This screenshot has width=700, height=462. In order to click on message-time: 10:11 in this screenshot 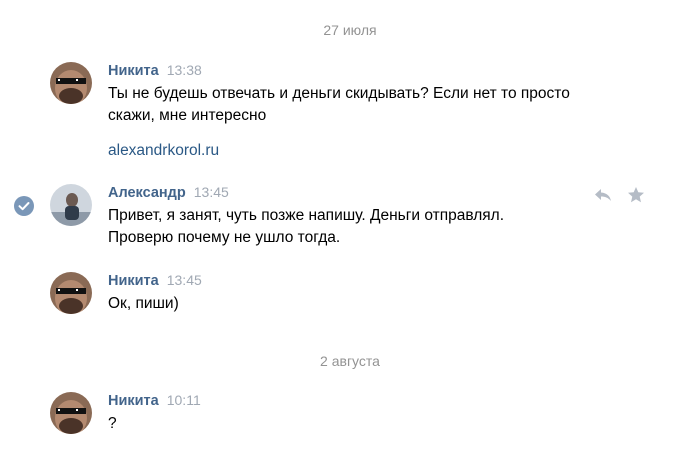, I will do `click(184, 400)`.